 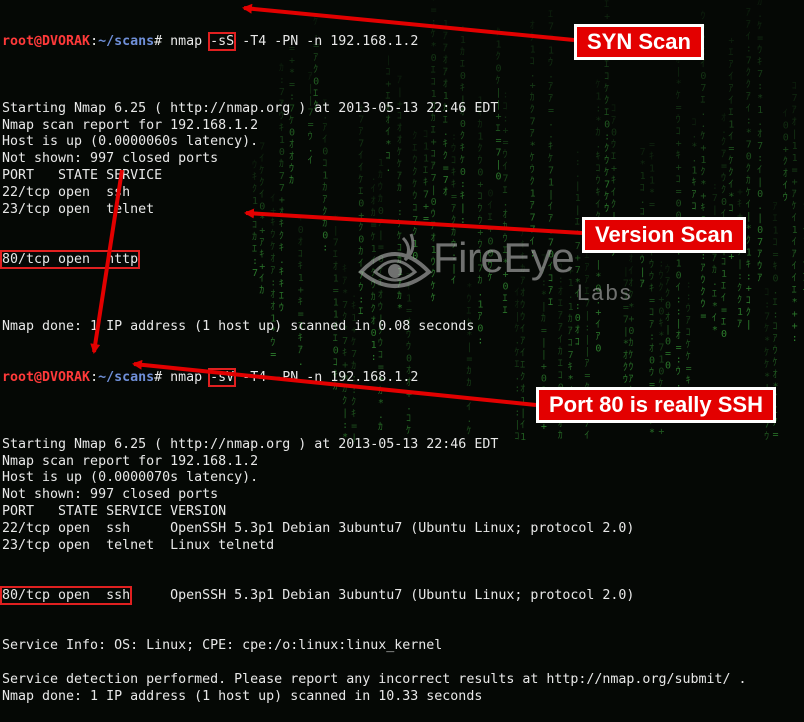 What do you see at coordinates (114, 511) in the screenshot?
I see `output-line: PORT STATE SERVICE VERSION` at bounding box center [114, 511].